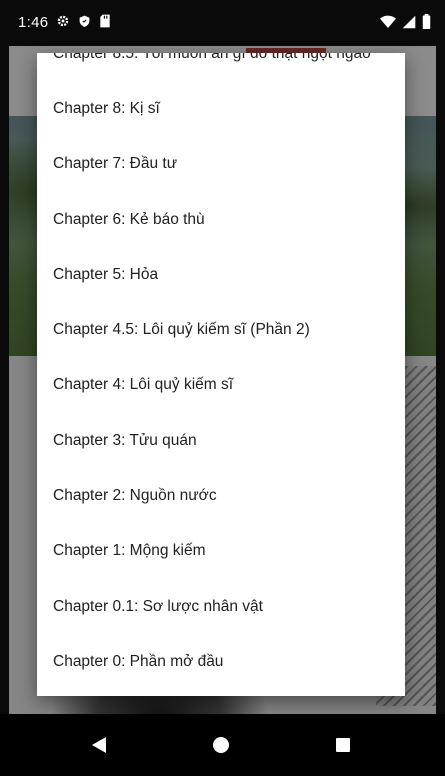 This screenshot has height=776, width=445. I want to click on chapter-label: Chapter 3: Tửu quán, so click(125, 440).